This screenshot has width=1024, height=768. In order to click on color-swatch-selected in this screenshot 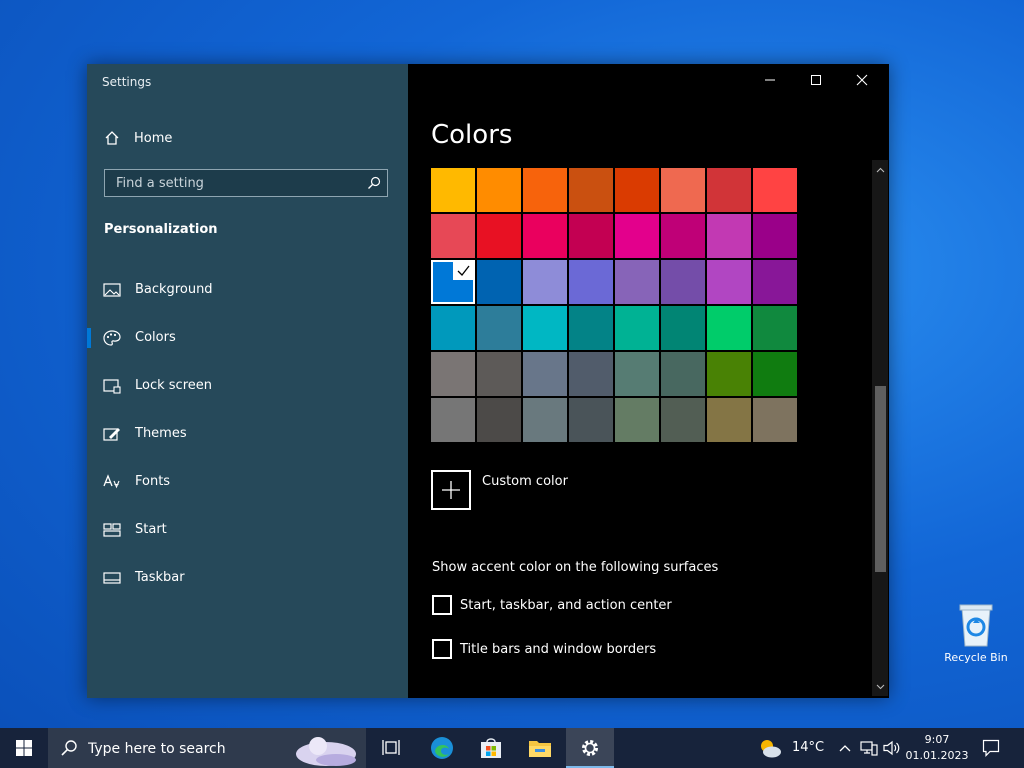, I will do `click(453, 282)`.